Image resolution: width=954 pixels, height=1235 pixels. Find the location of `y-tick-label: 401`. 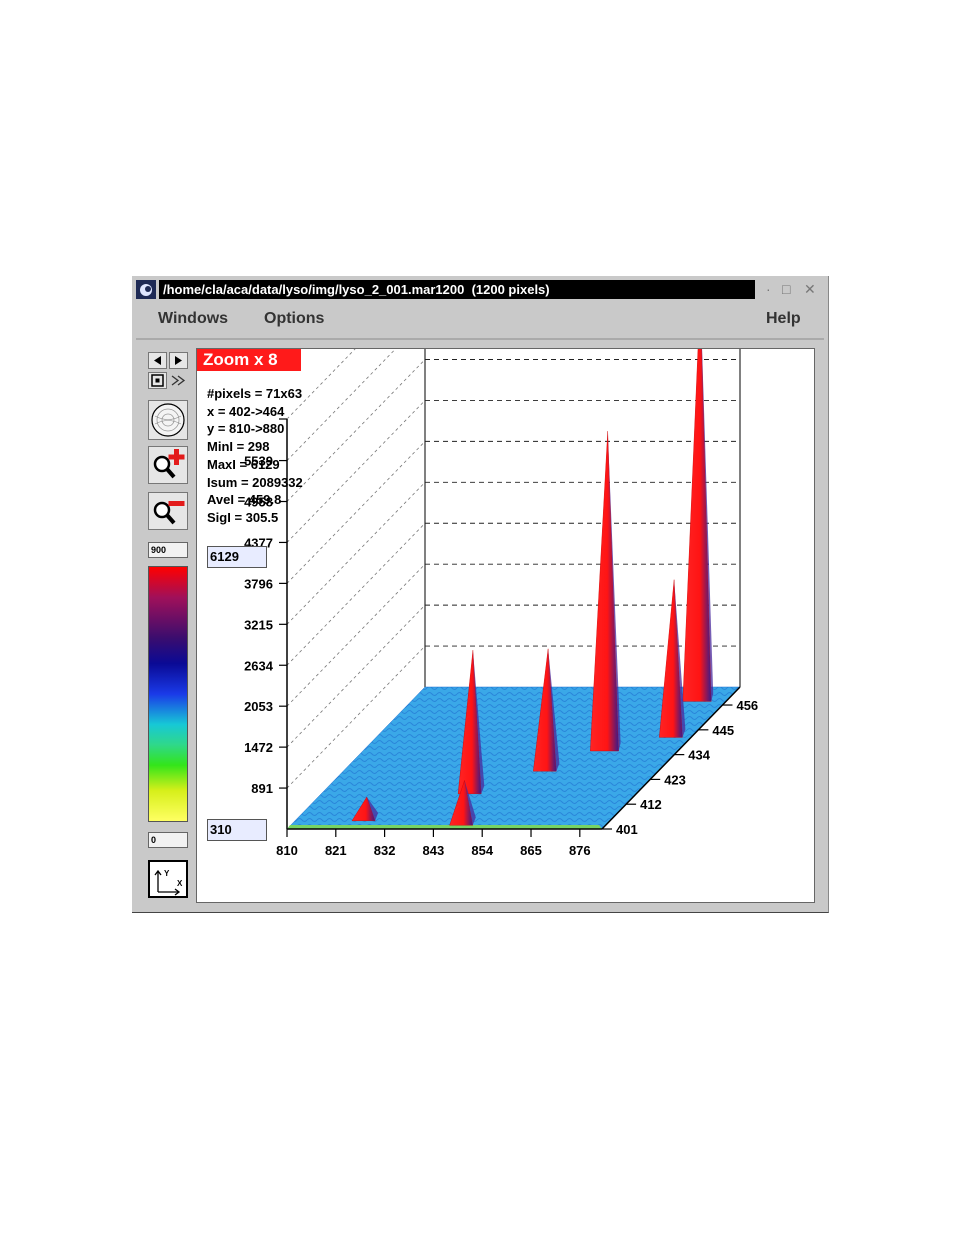

y-tick-label: 401 is located at coordinates (627, 829).